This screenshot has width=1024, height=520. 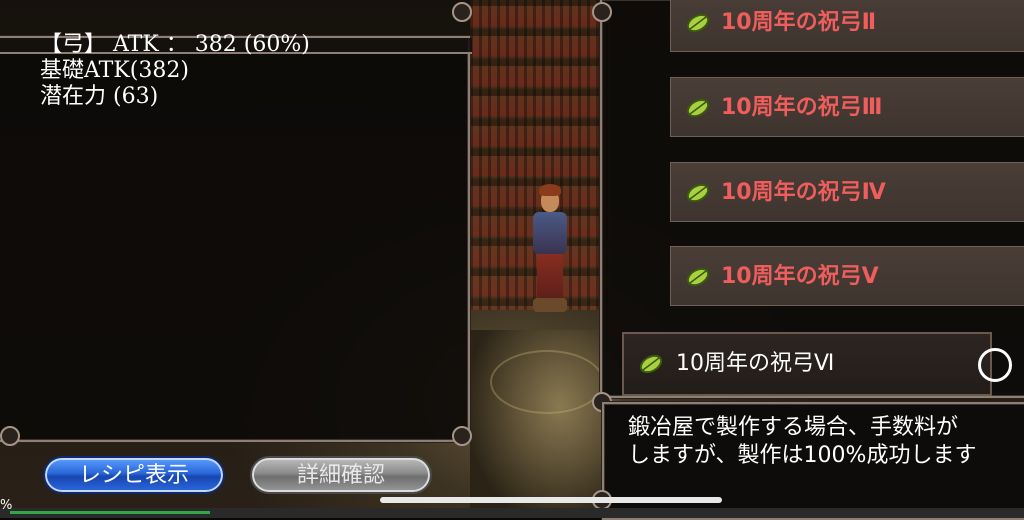 What do you see at coordinates (134, 475) in the screenshot?
I see `show-recipe-button: レシピ表示` at bounding box center [134, 475].